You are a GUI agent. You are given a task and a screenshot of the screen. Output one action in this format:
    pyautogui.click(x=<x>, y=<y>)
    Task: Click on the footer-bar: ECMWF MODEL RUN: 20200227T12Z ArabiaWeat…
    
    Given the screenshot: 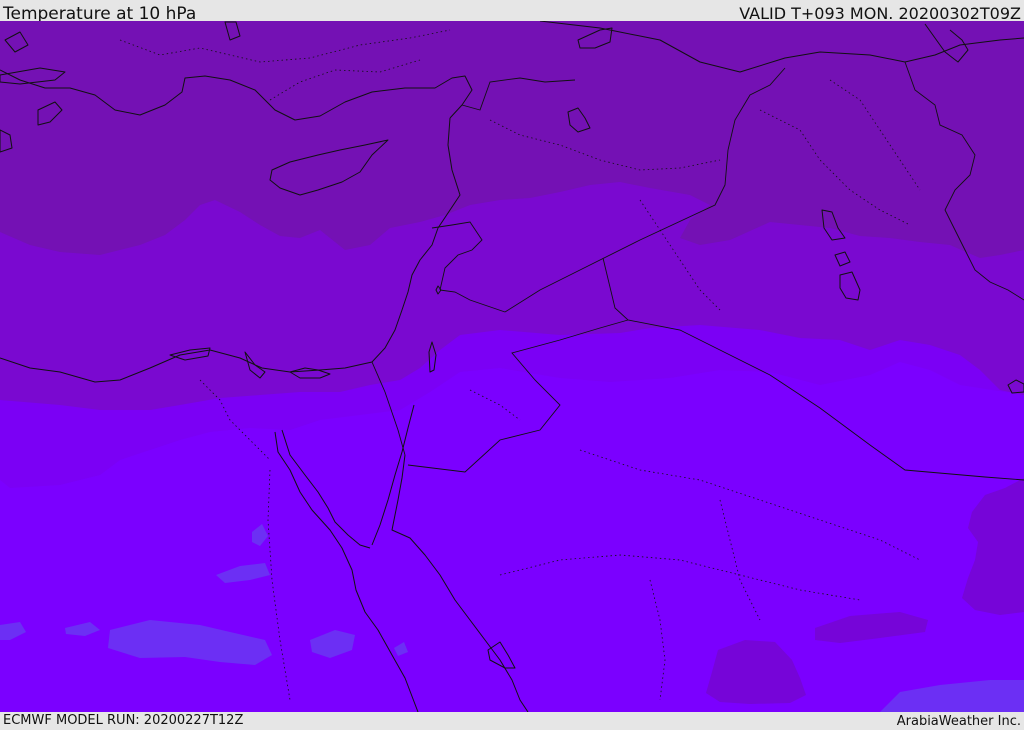 What is the action you would take?
    pyautogui.click(x=512, y=720)
    